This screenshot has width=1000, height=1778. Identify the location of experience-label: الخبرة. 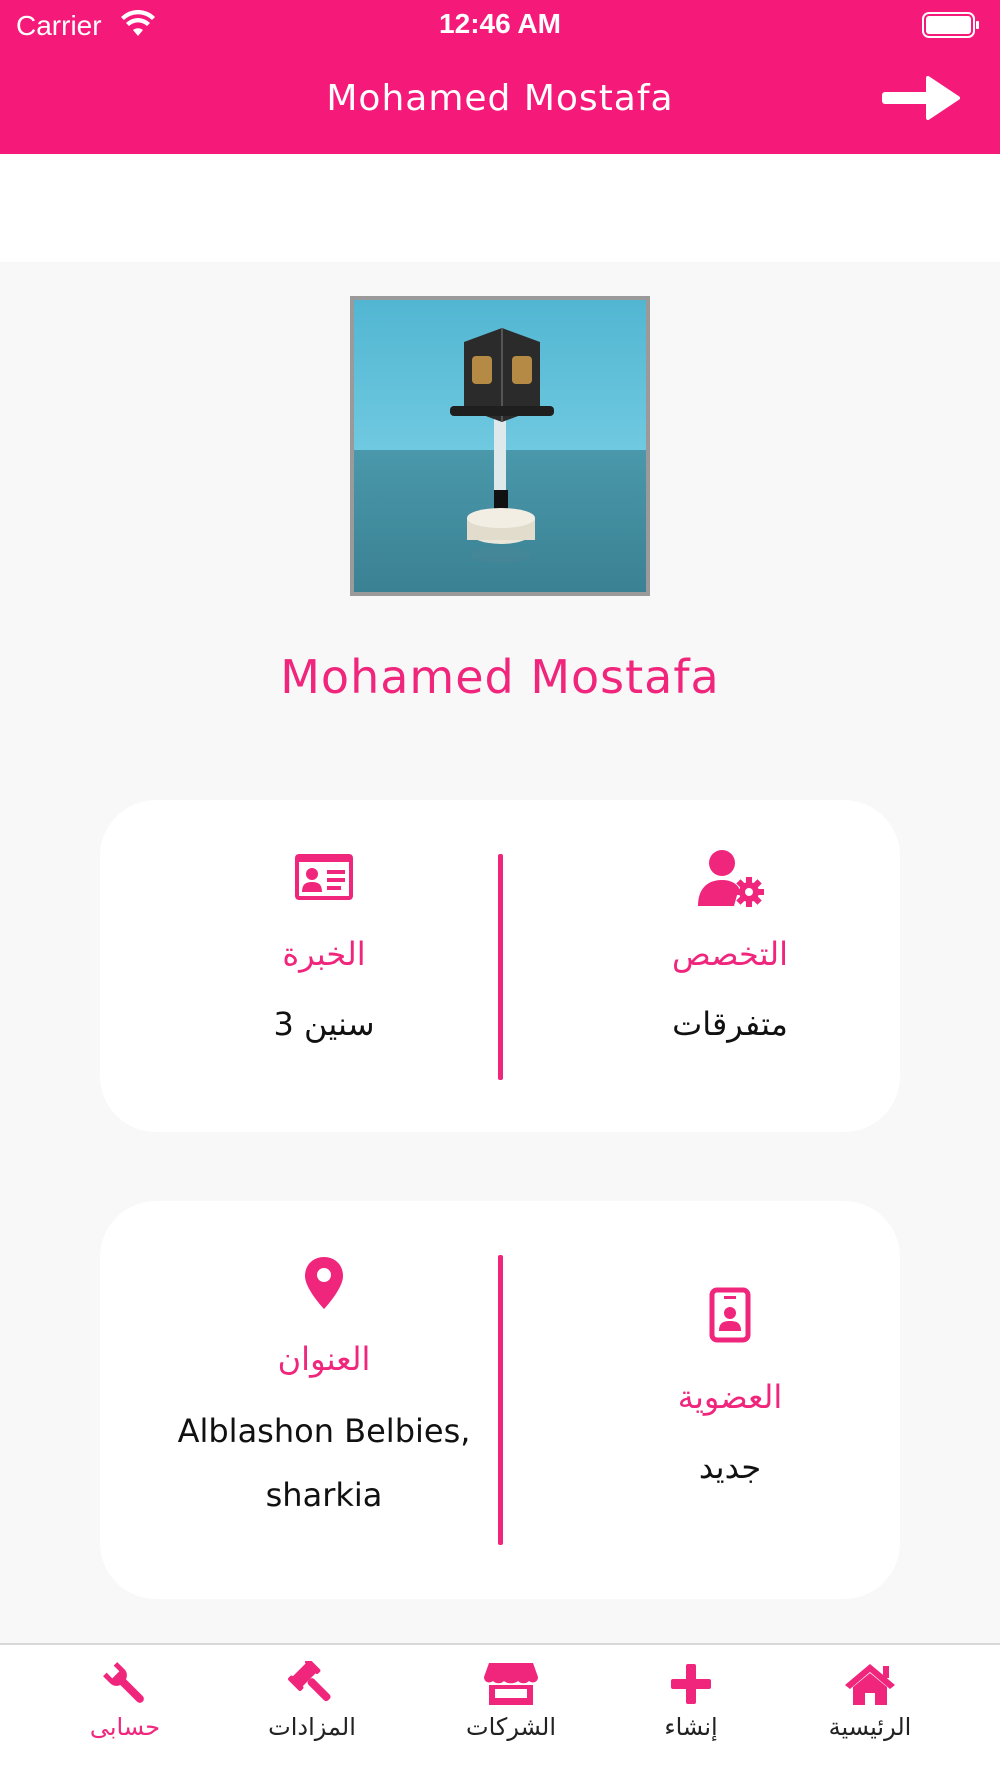
(324, 954).